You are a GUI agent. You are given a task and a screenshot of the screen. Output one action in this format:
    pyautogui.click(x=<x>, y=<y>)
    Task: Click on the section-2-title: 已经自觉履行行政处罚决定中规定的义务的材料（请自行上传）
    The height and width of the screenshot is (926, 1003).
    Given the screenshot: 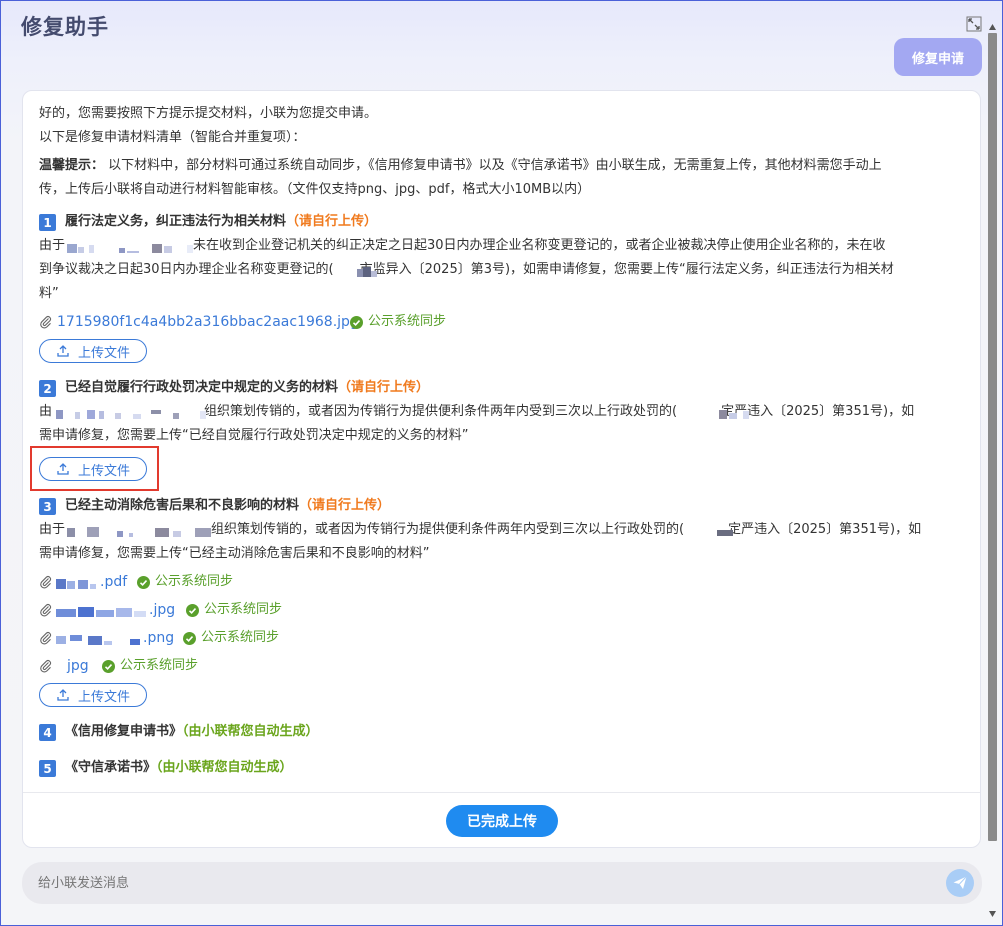 What is the action you would take?
    pyautogui.click(x=247, y=388)
    